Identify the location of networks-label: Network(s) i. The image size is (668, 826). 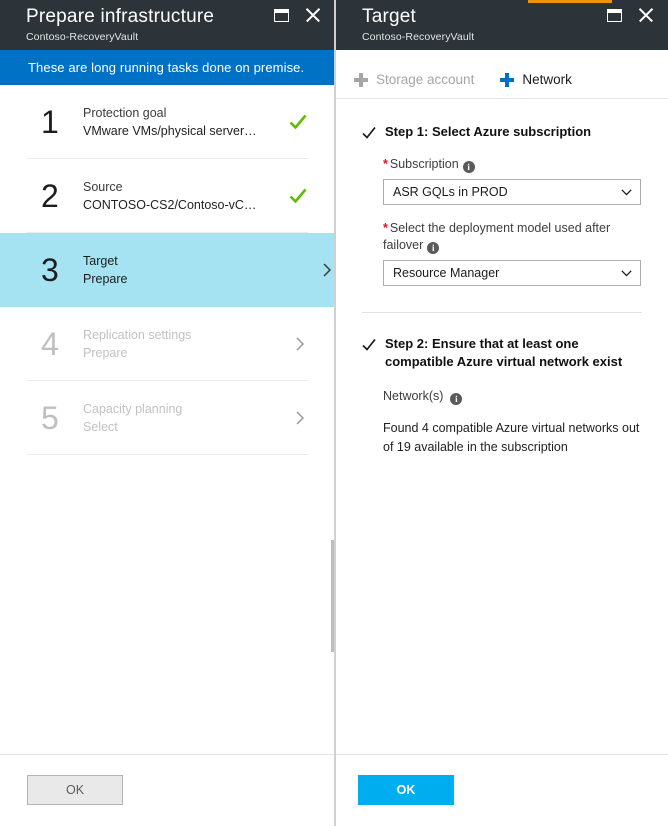
(512, 397).